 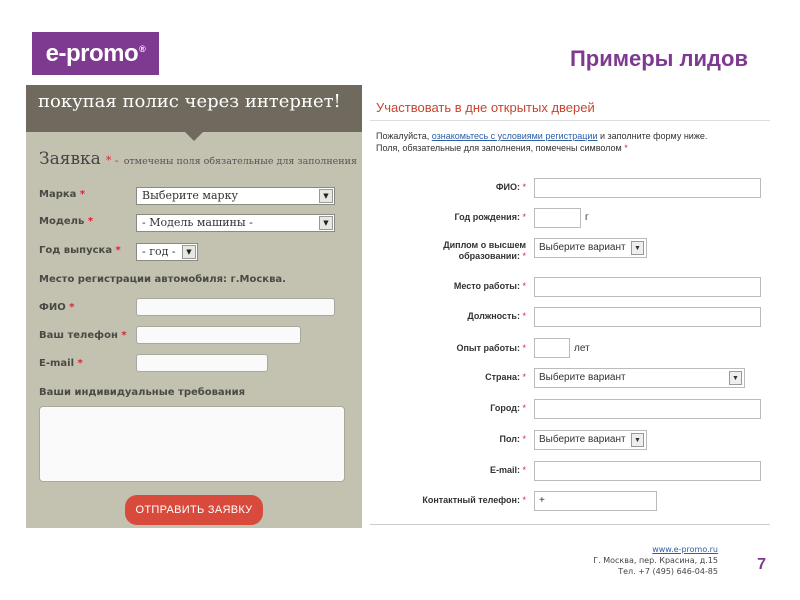 I want to click on requirements-label: Ваши индивидуальные требования, so click(x=142, y=392).